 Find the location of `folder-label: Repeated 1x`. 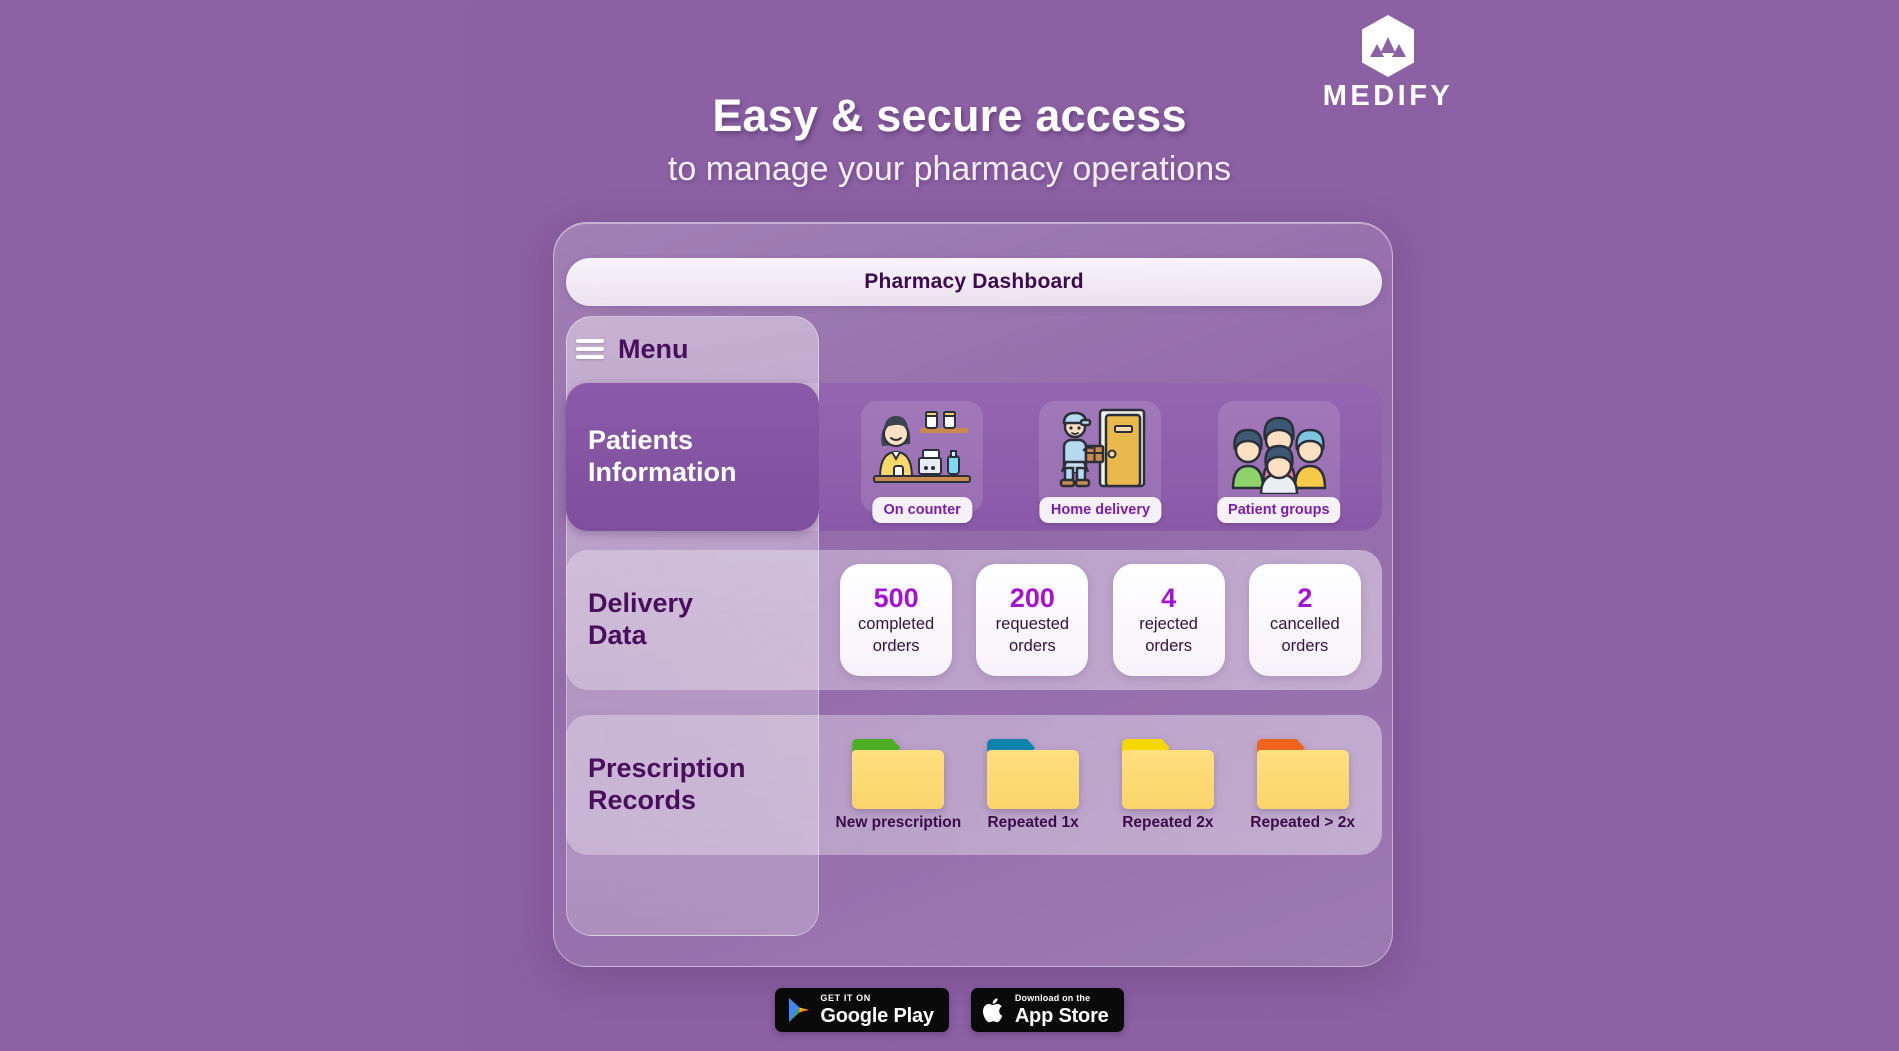

folder-label: Repeated 1x is located at coordinates (1033, 822).